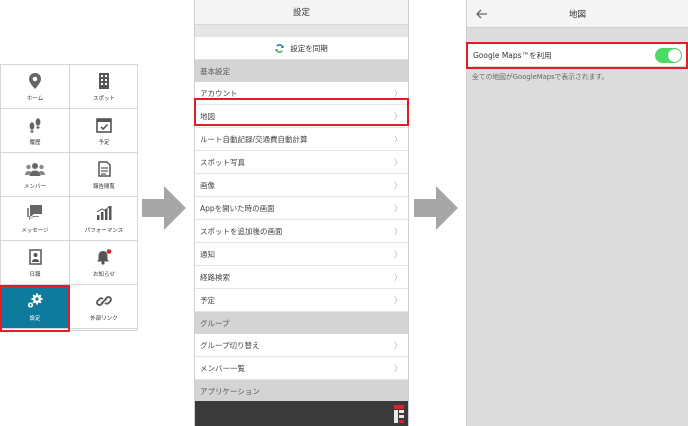 This screenshot has width=688, height=426. I want to click on settings-item-label: 通知, so click(207, 254).